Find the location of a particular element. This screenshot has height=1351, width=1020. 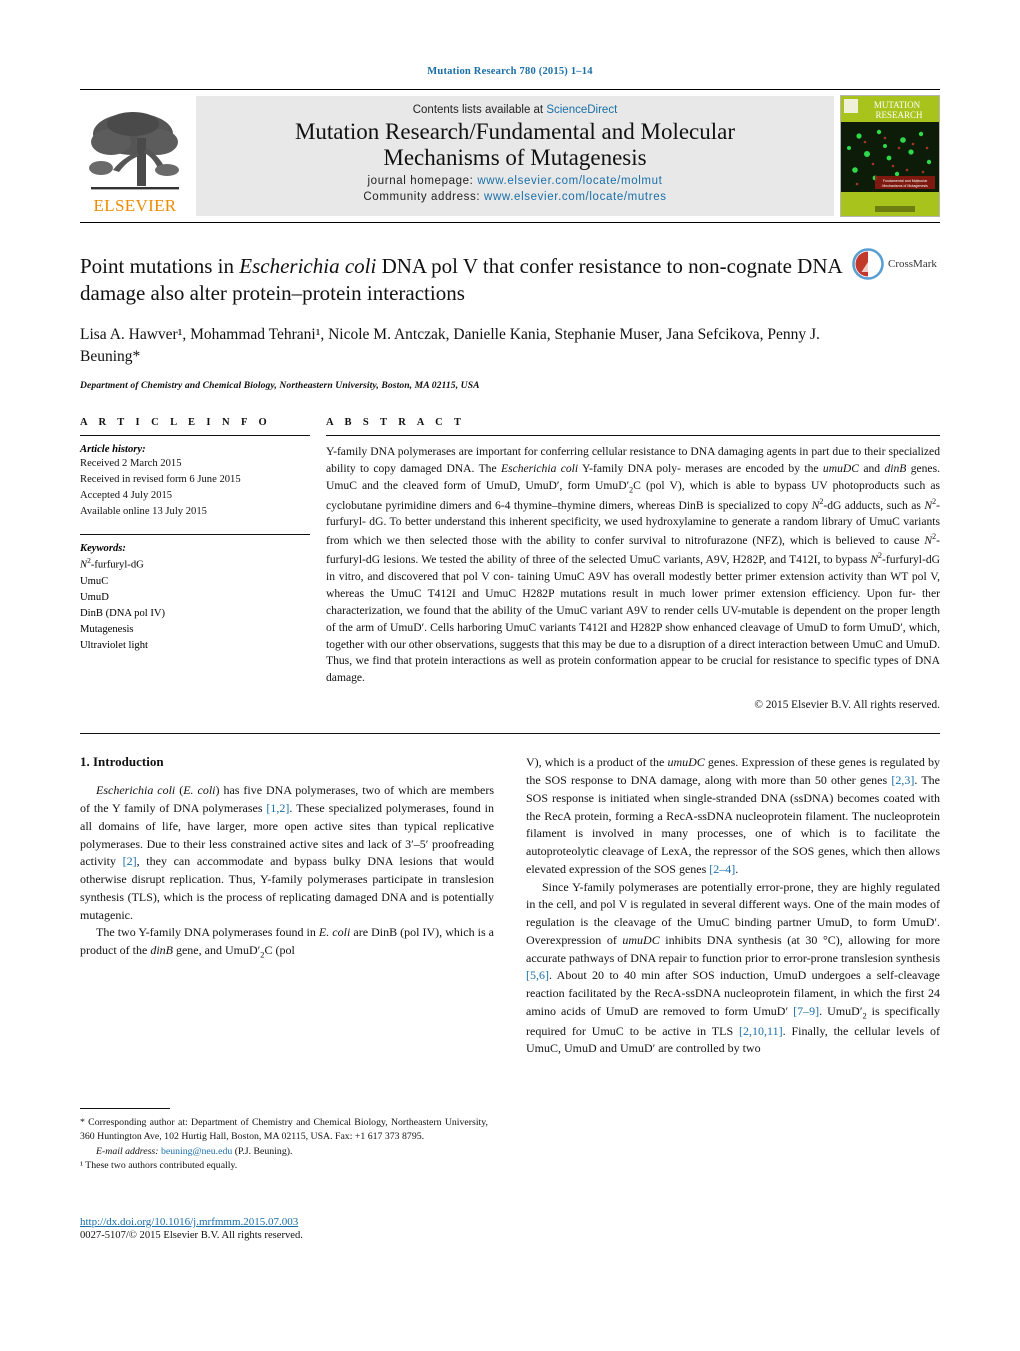

journal-homepage-link: www.elsevier.com/locate/molmut is located at coordinates (569, 181).